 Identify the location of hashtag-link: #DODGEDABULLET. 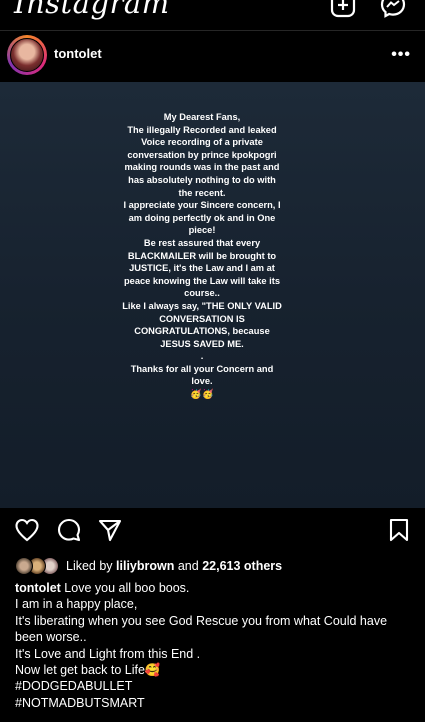
(212, 686).